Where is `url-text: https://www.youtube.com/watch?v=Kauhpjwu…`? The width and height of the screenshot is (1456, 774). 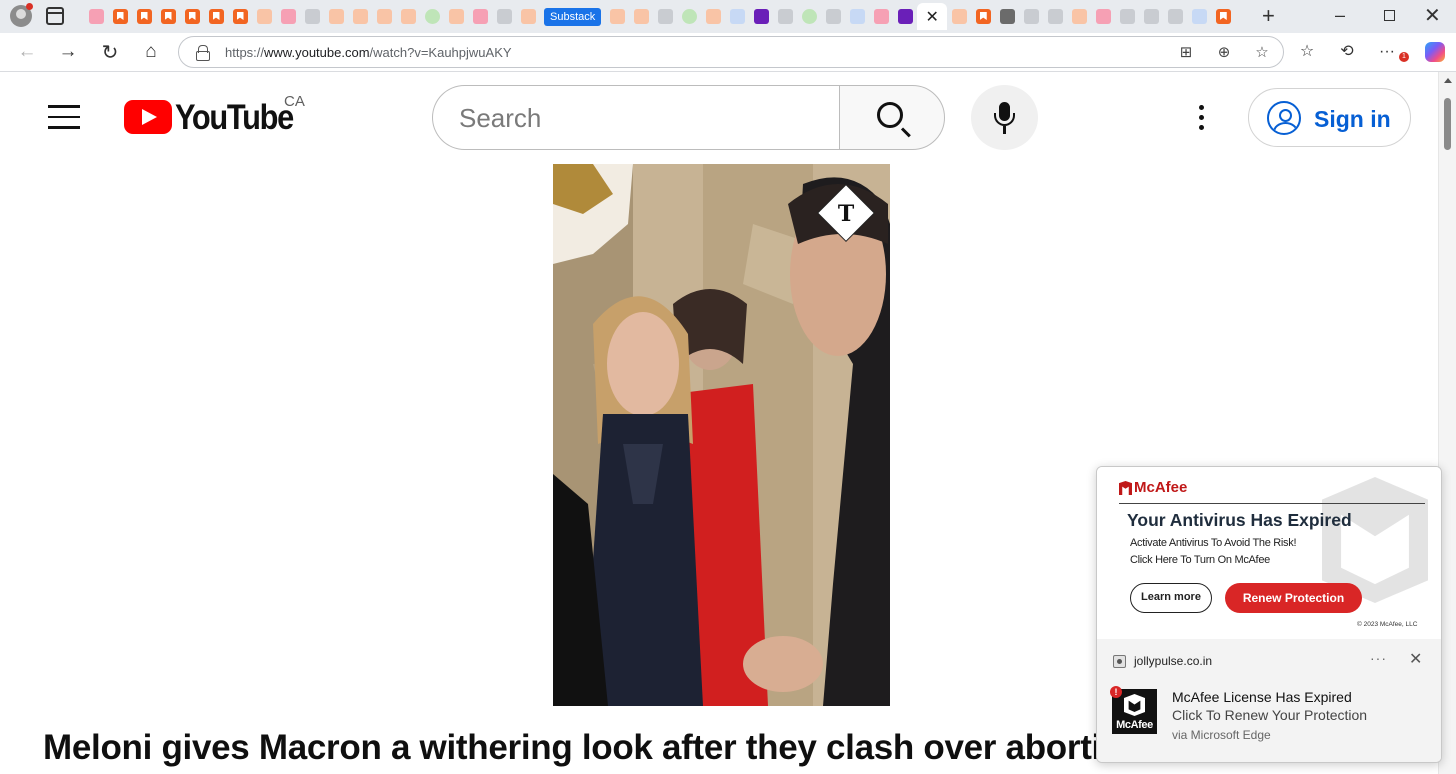
url-text: https://www.youtube.com/watch?v=Kauhpjwu… is located at coordinates (368, 52).